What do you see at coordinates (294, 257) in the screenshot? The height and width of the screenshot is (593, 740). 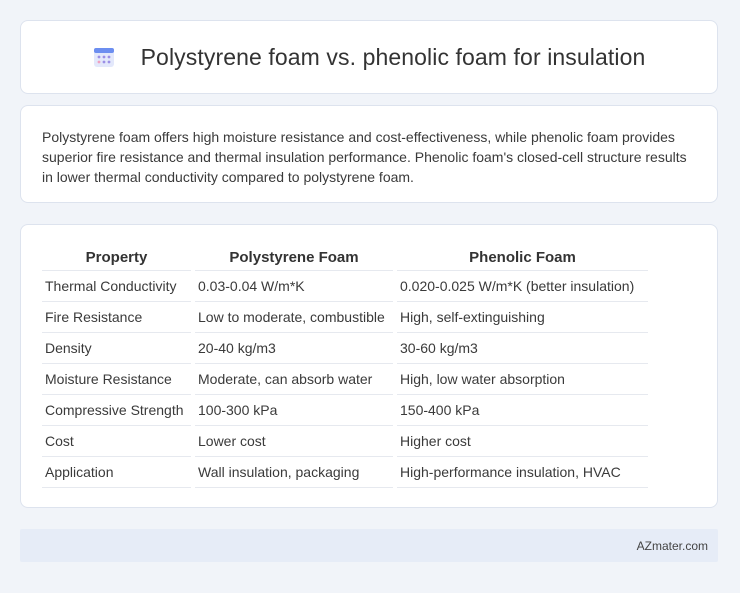 I see `column-header-polystyrene: Polystyrene Foam` at bounding box center [294, 257].